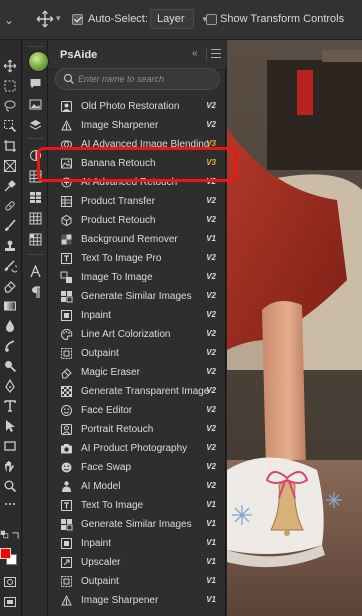 This screenshot has height=616, width=362. What do you see at coordinates (137, 543) in the screenshot?
I see `tool-list-item: Inpaint V1` at bounding box center [137, 543].